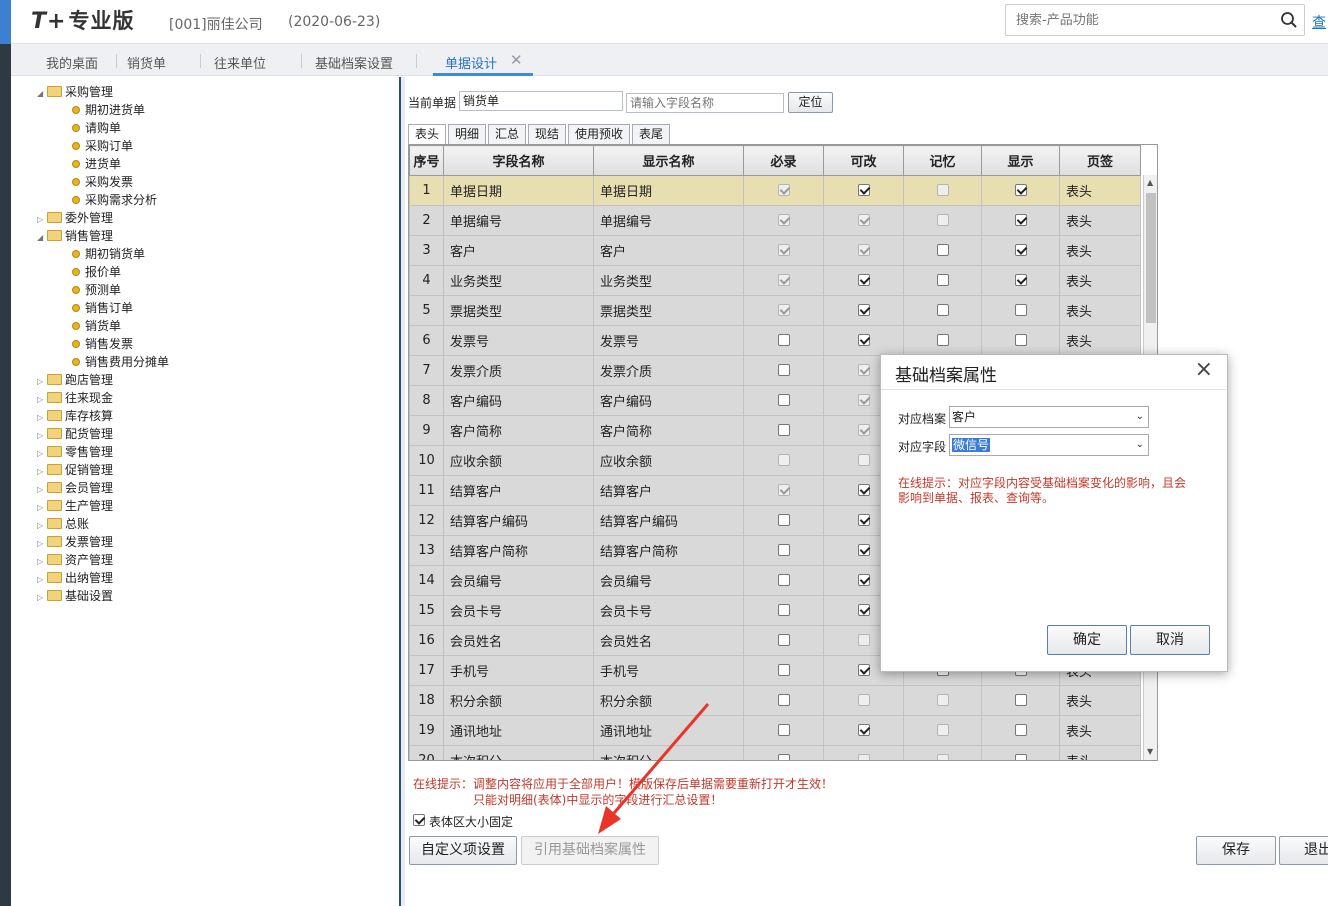 The height and width of the screenshot is (906, 1328). Describe the element at coordinates (507, 134) in the screenshot. I see `subtab-summary: 汇总` at that location.